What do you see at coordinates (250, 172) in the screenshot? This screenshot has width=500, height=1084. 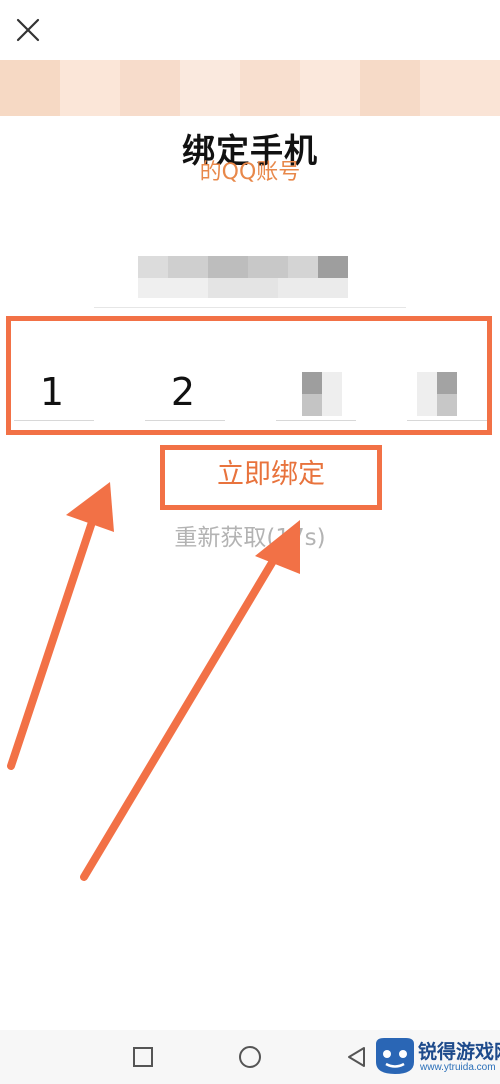 I see `account-subtitle: 的QQ账号` at bounding box center [250, 172].